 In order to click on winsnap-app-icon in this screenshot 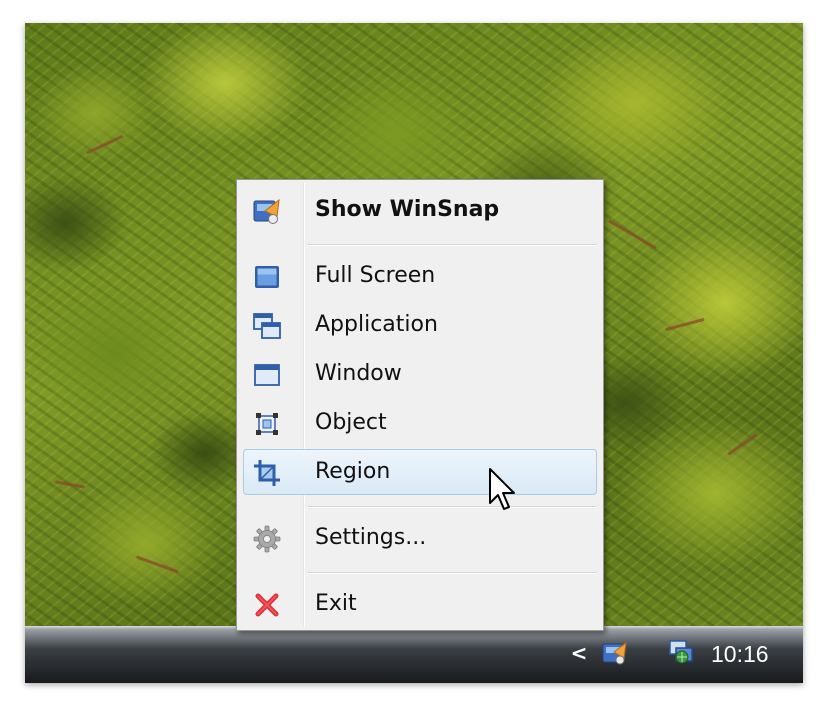, I will do `click(266, 211)`.